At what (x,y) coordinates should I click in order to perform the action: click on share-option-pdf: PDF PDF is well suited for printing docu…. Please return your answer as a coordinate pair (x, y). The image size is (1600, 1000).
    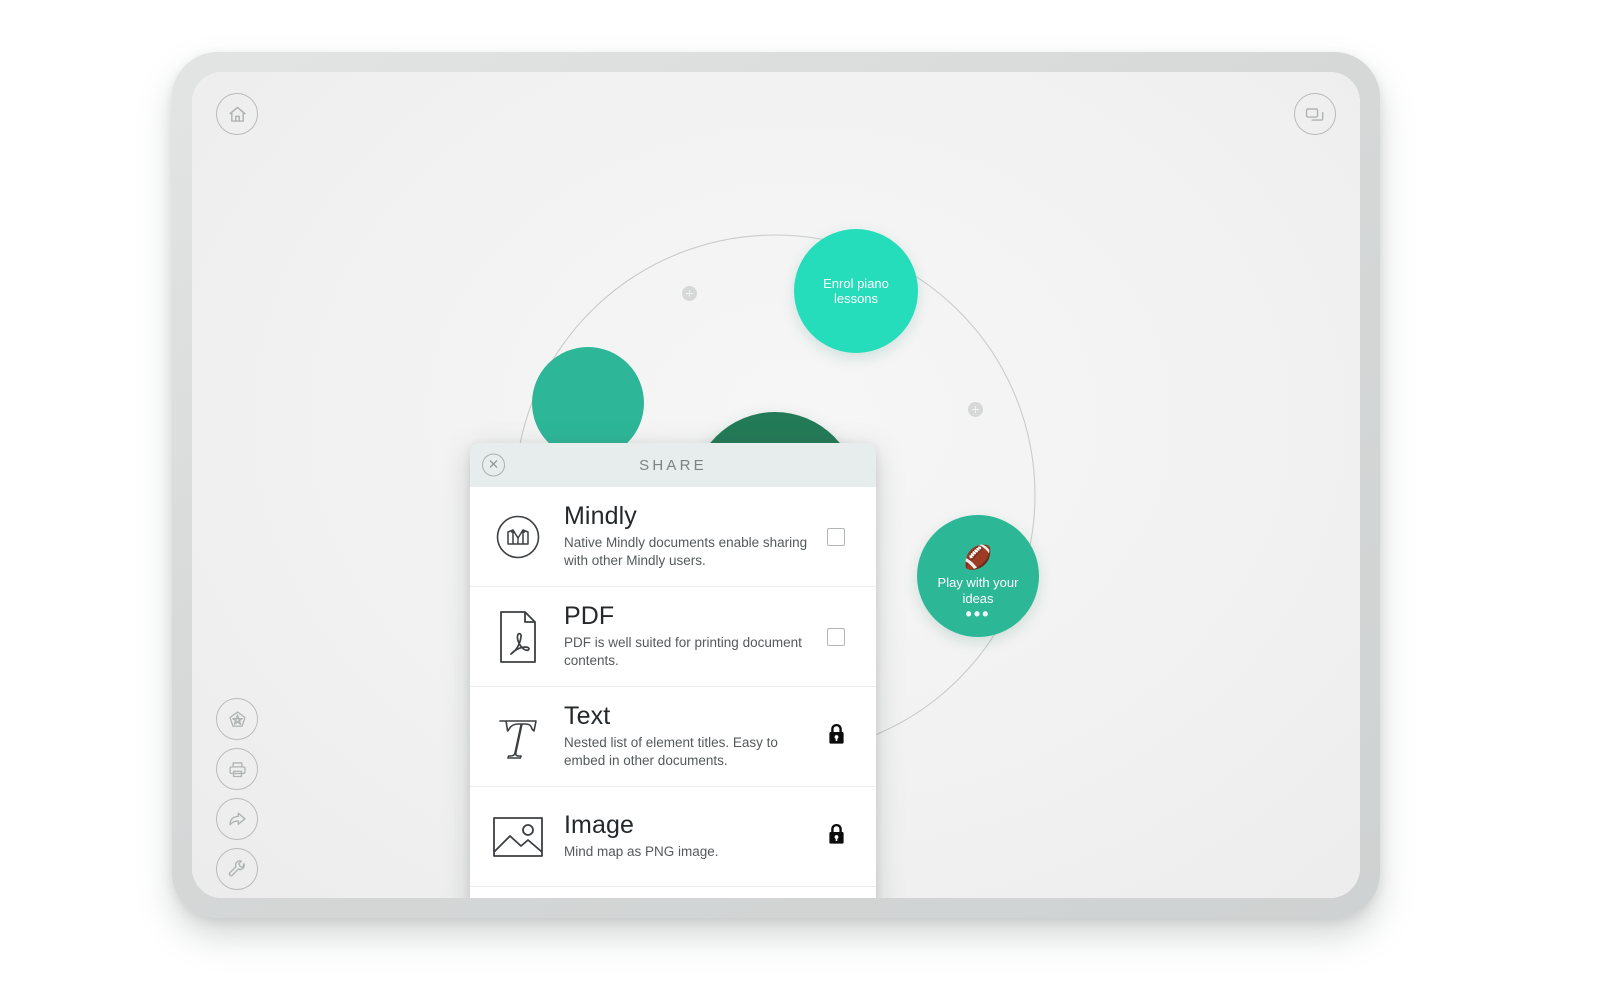
    Looking at the image, I should click on (673, 637).